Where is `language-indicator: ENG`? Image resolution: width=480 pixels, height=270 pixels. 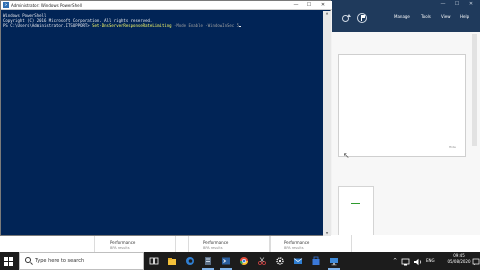 language-indicator: ENG is located at coordinates (430, 261).